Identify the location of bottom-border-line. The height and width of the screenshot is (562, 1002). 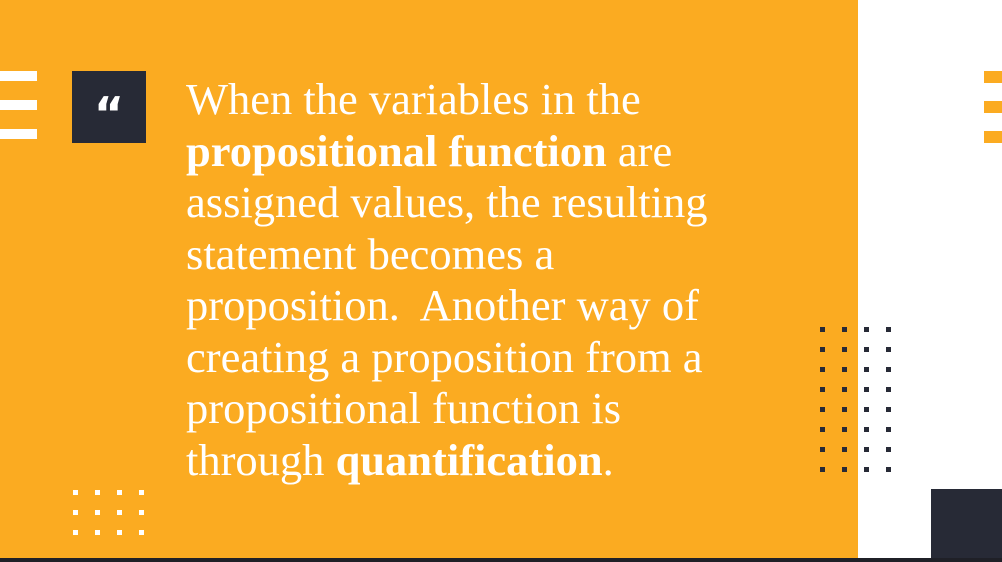
(501, 560).